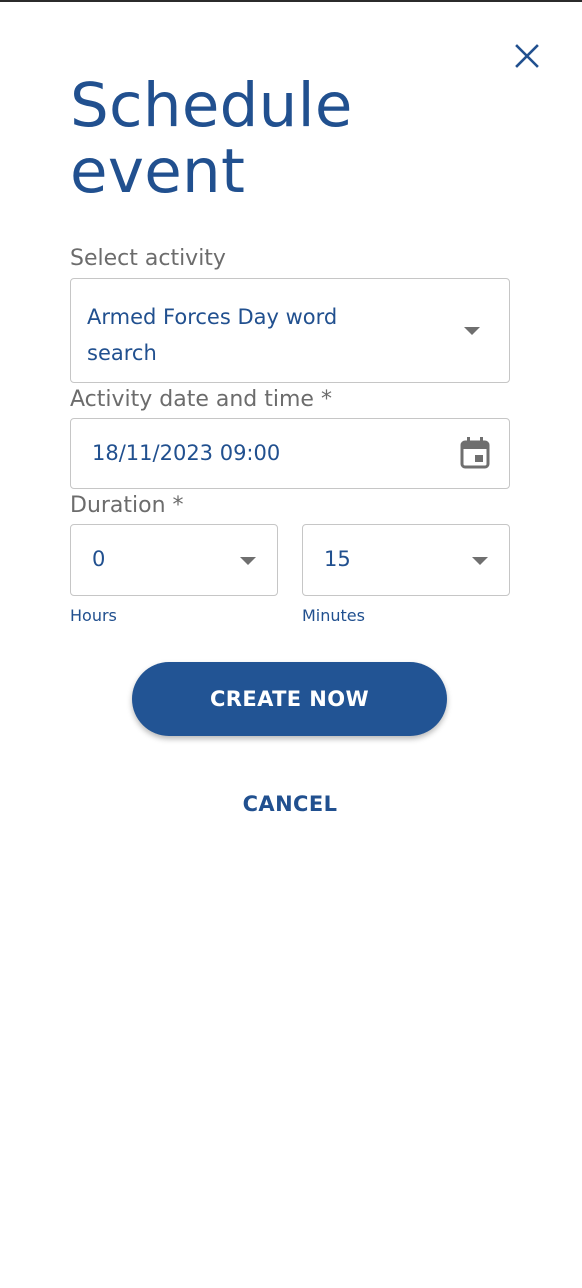  I want to click on cancel-button: CANCEL, so click(290, 804).